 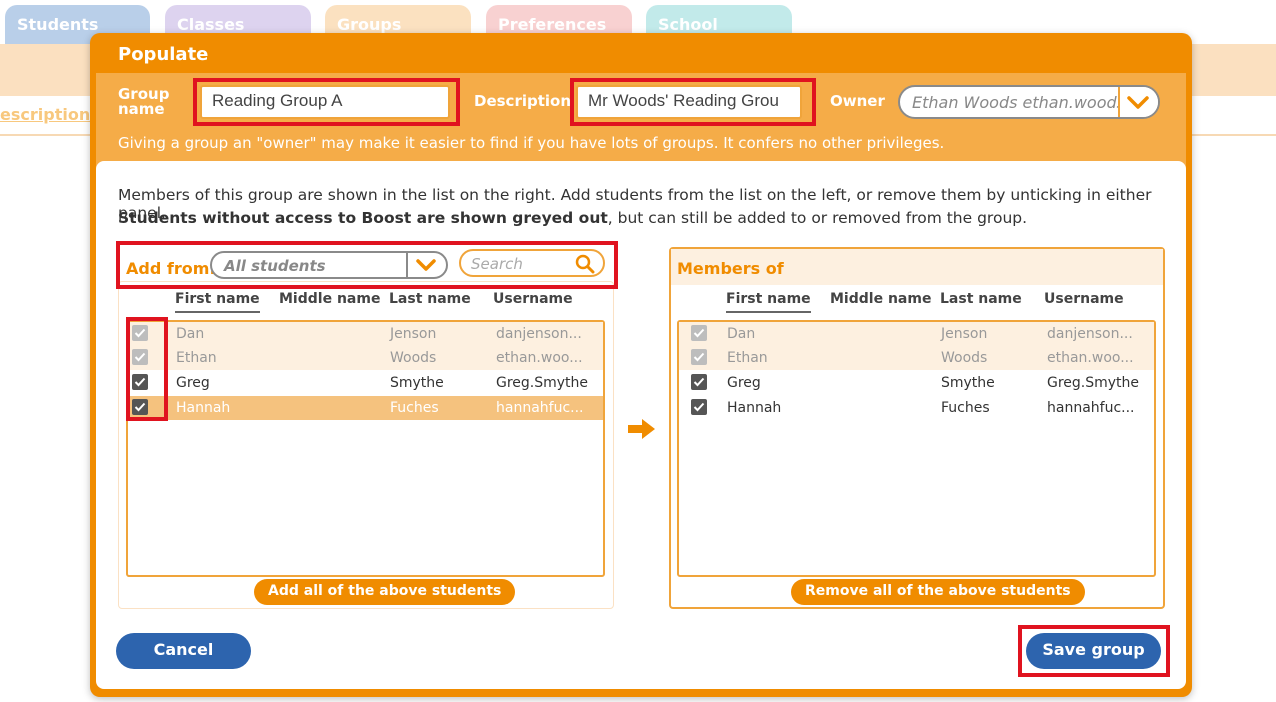 I want to click on search-icon, so click(x=585, y=264).